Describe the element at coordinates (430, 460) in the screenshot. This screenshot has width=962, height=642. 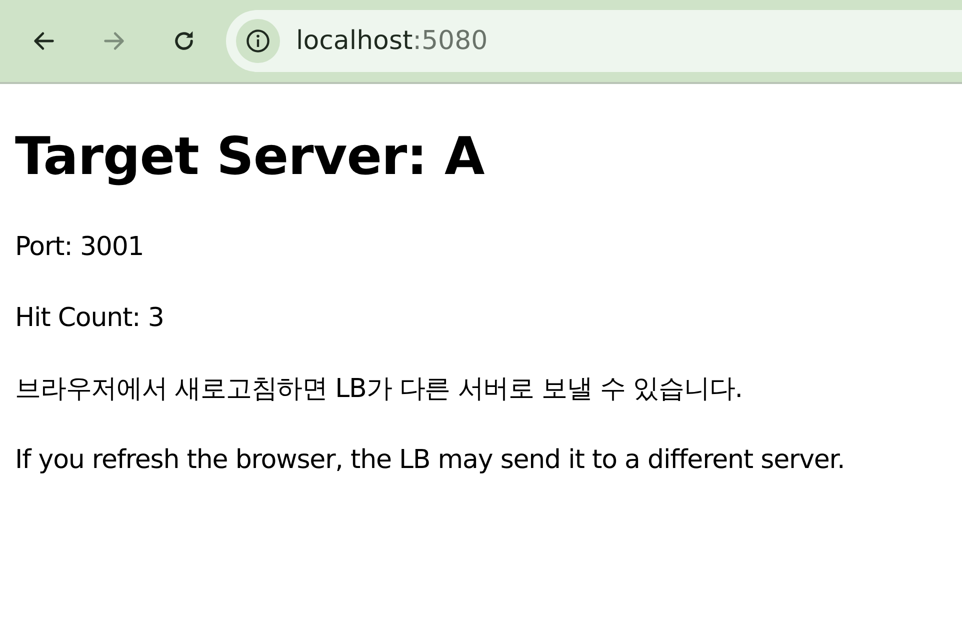
I see `body-text: If you refresh the browser, the LB may send it to a different server.` at that location.